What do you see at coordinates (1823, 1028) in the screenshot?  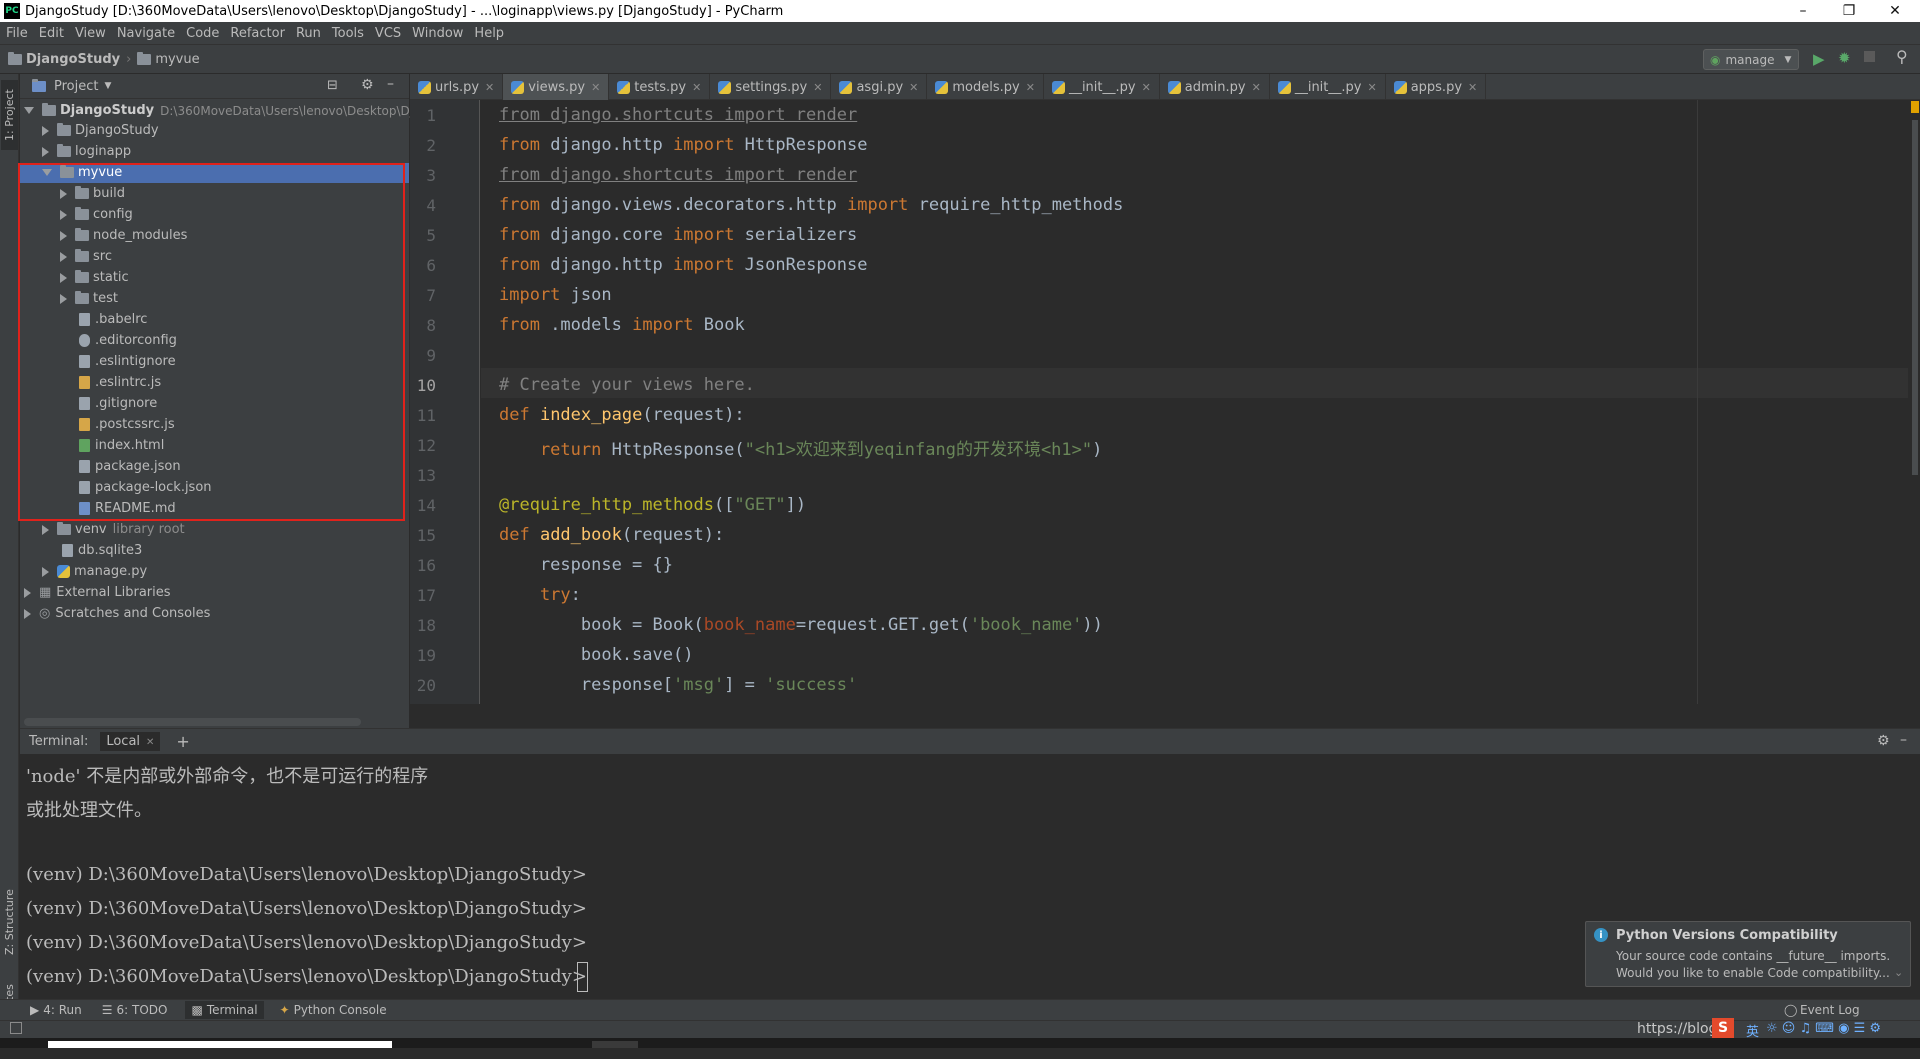 I see `ime-toolbar-icons: ☼ ☺ ♫ ⌨ ◉ ☰ ⚙` at bounding box center [1823, 1028].